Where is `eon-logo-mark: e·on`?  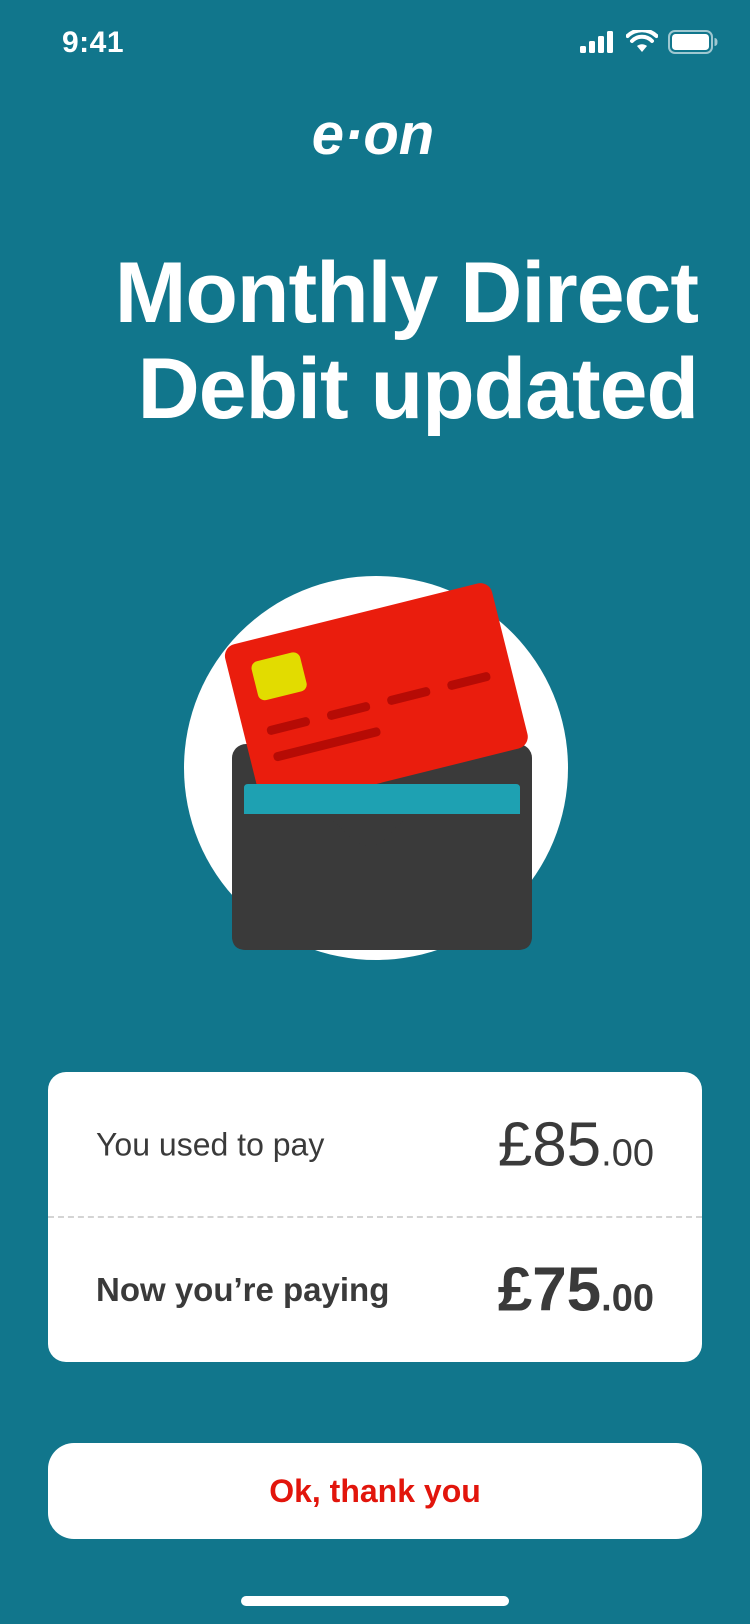 eon-logo-mark: e·on is located at coordinates (373, 134).